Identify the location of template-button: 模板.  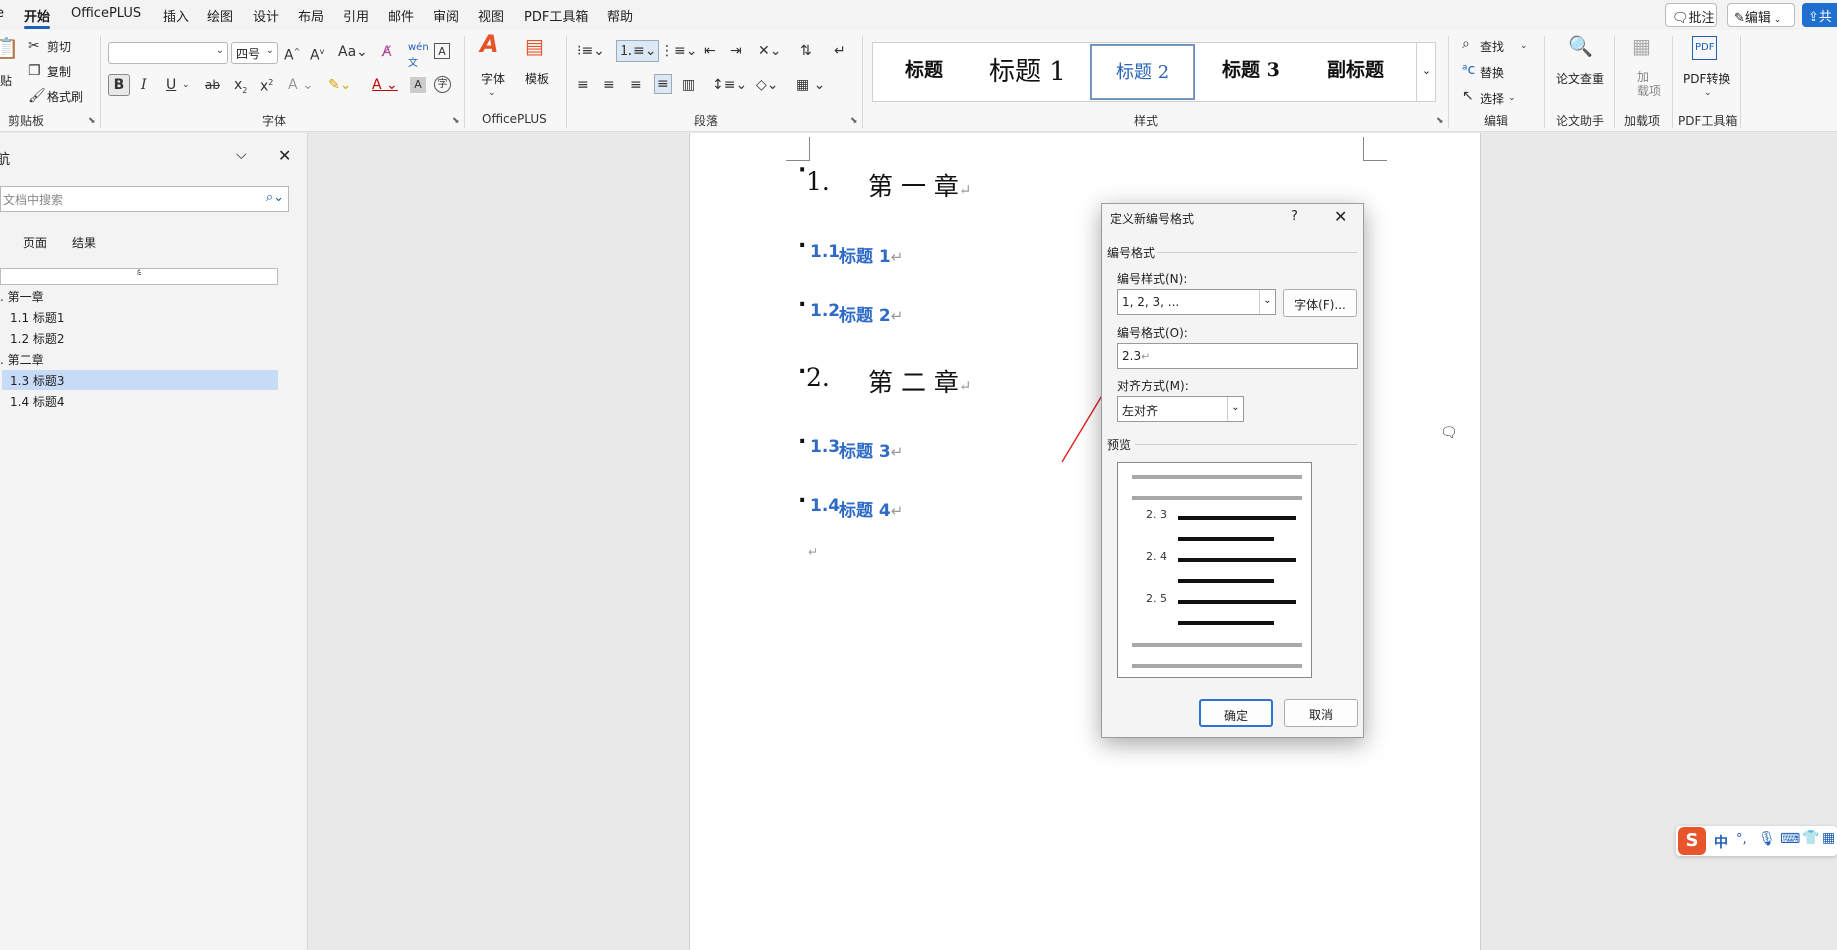
(537, 78).